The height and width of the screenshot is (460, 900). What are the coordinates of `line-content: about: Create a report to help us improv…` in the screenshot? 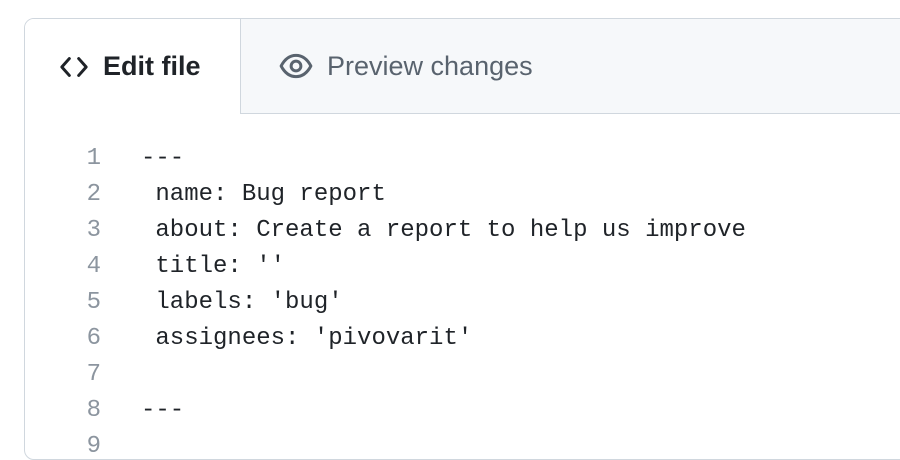 It's located at (443, 231).